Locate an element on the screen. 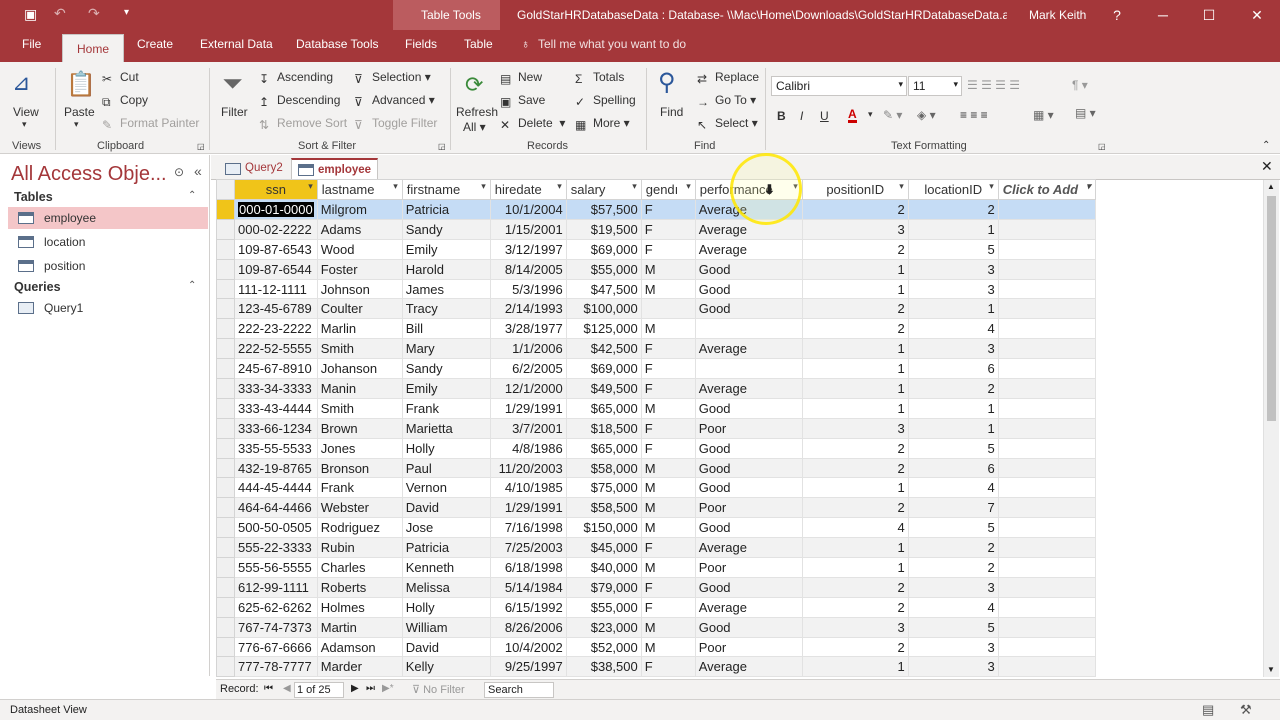 The height and width of the screenshot is (720, 1280). table-cell: 10/4/2002 is located at coordinates (528, 647).